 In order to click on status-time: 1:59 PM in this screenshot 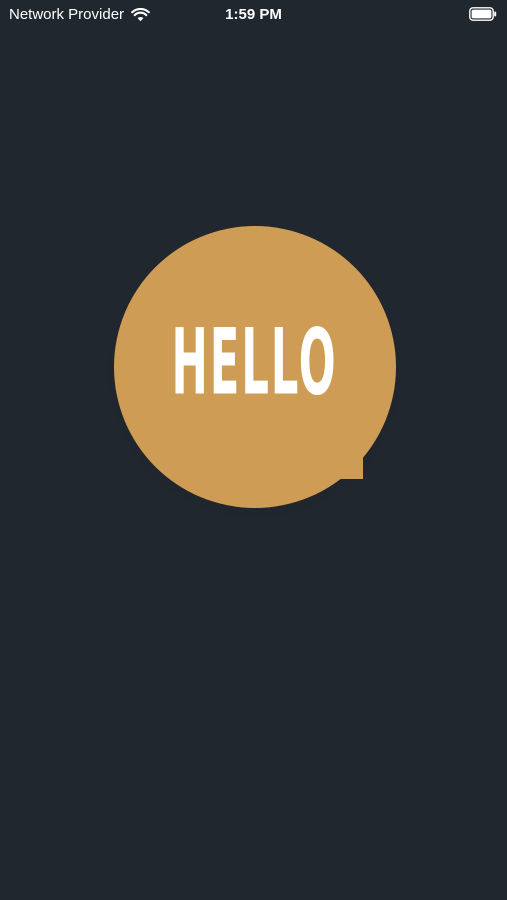, I will do `click(253, 14)`.